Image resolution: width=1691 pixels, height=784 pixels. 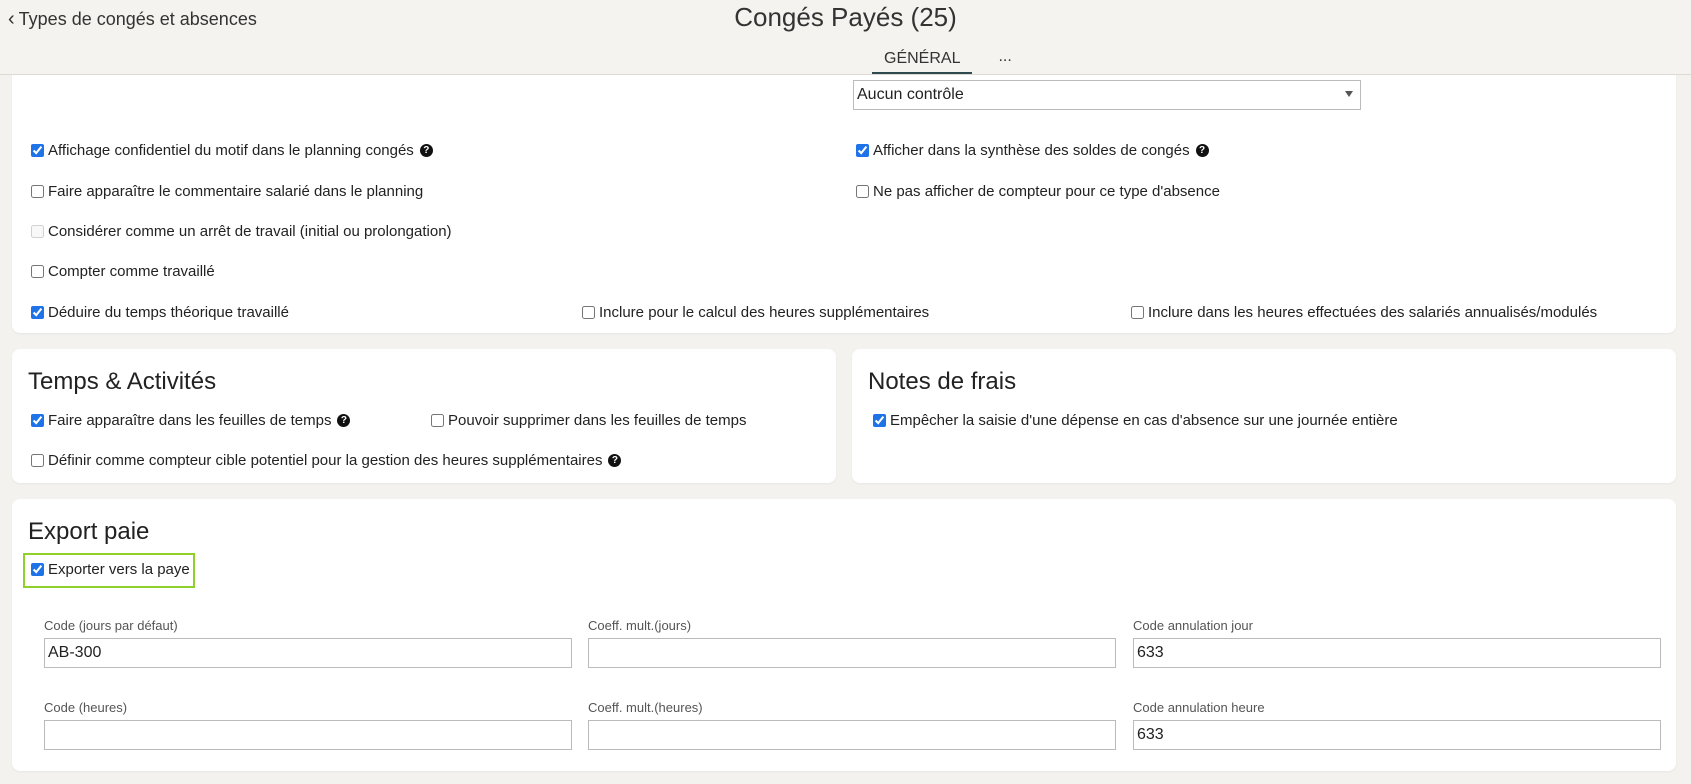 What do you see at coordinates (1397, 735) in the screenshot?
I see `cancel-code-hour-input: 633` at bounding box center [1397, 735].